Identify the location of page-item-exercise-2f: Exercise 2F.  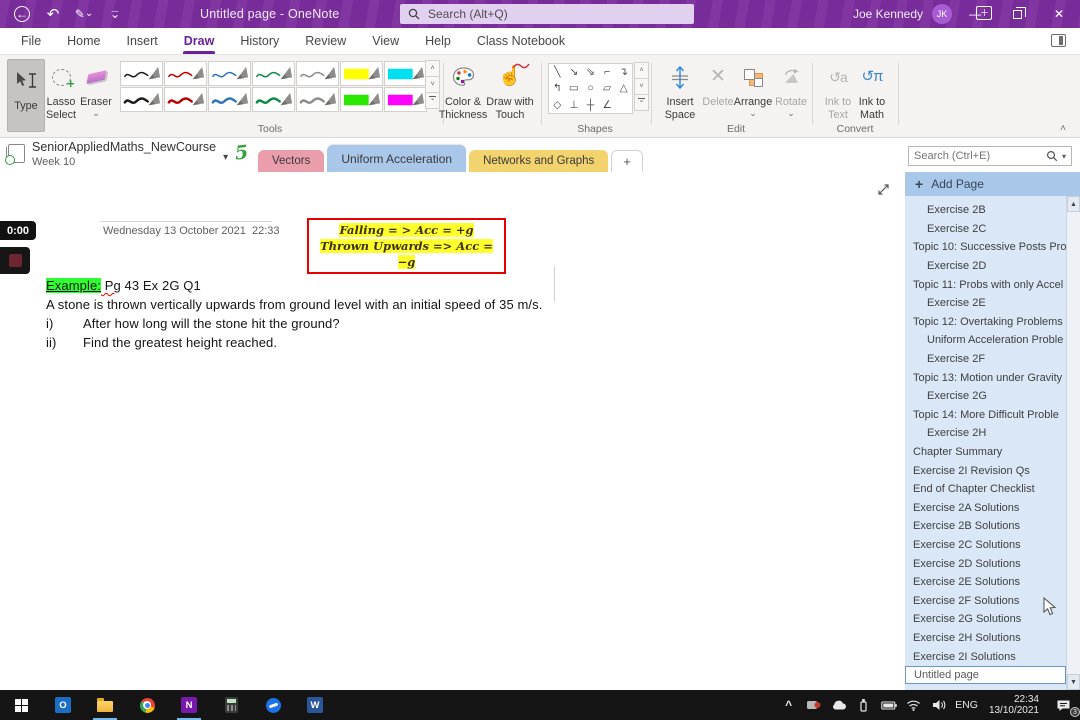
(985, 359).